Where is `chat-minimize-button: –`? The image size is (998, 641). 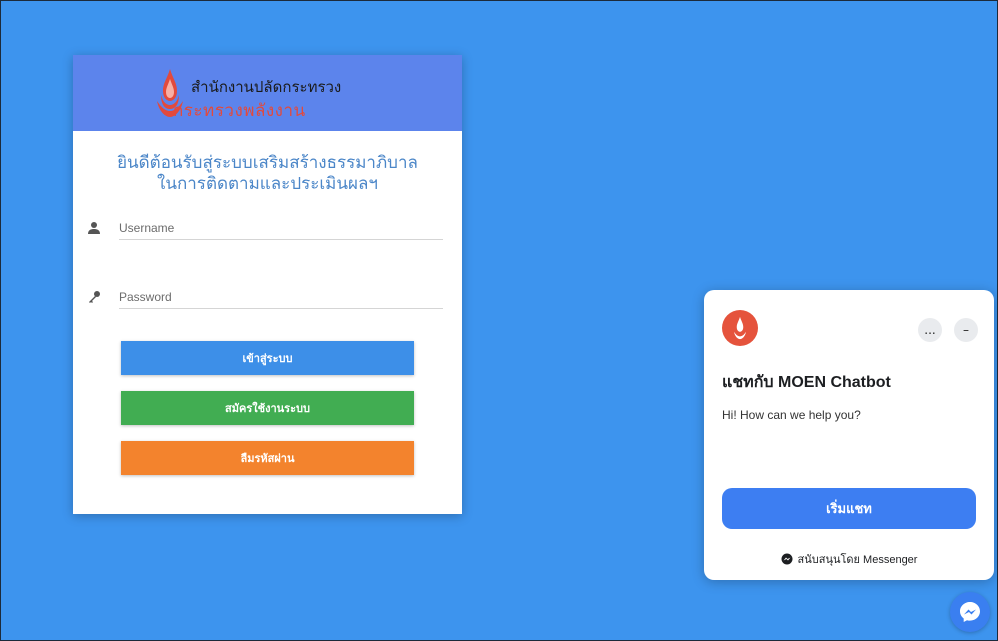
chat-minimize-button: – is located at coordinates (966, 330).